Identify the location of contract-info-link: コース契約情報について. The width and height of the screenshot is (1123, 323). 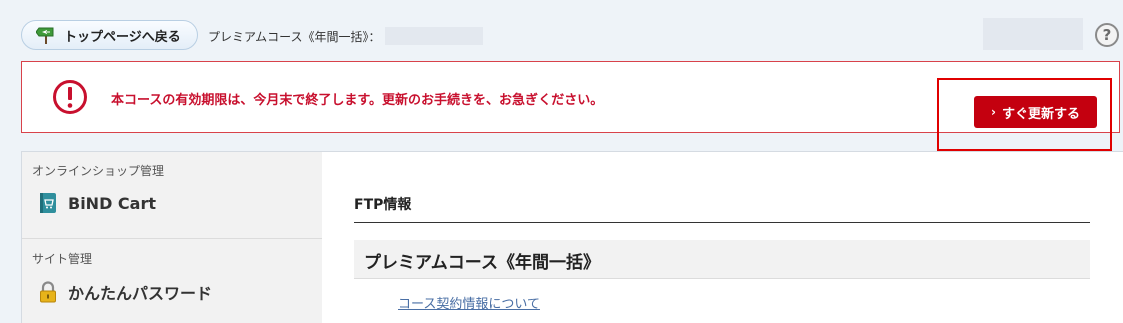
(469, 302).